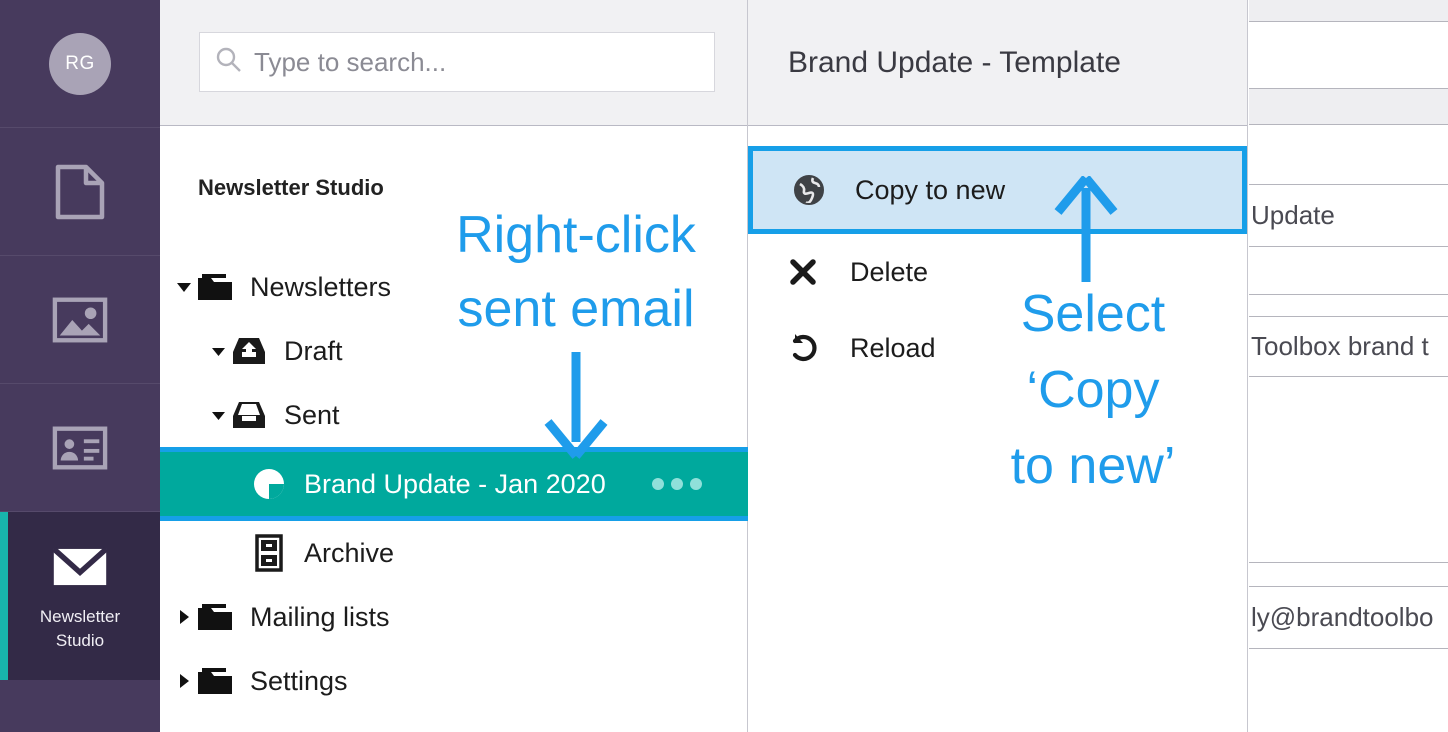 The width and height of the screenshot is (1448, 732). I want to click on pie-chart-icon, so click(269, 484).